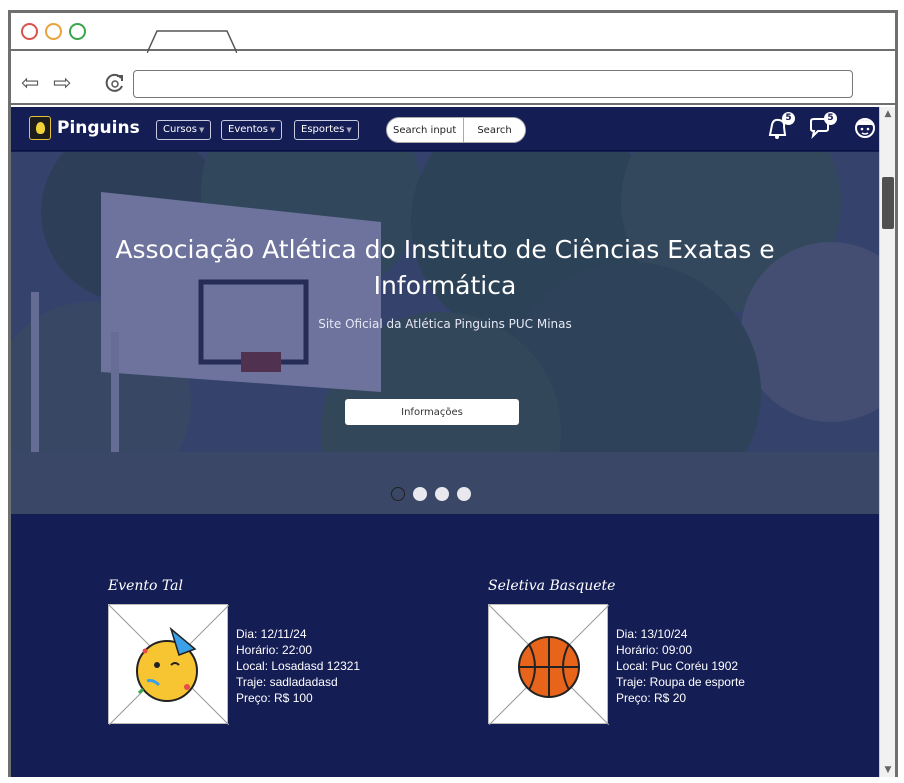 Image resolution: width=904 pixels, height=783 pixels. I want to click on event-time: Horário: 22:00, so click(274, 650).